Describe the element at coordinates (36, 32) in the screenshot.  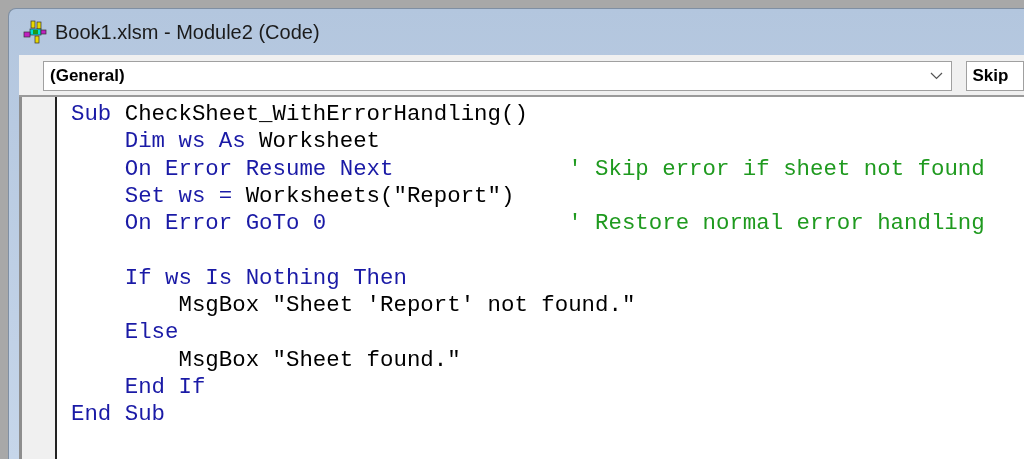
I see `vba-module-icon` at that location.